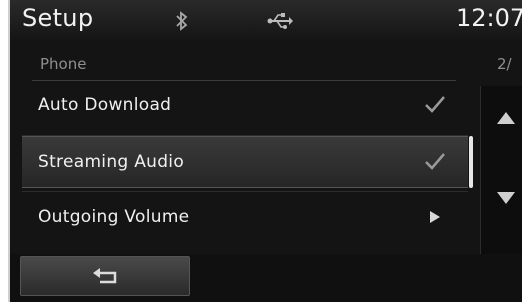 The width and height of the screenshot is (522, 302). Describe the element at coordinates (111, 162) in the screenshot. I see `list-item-label: Streaming Audio` at that location.